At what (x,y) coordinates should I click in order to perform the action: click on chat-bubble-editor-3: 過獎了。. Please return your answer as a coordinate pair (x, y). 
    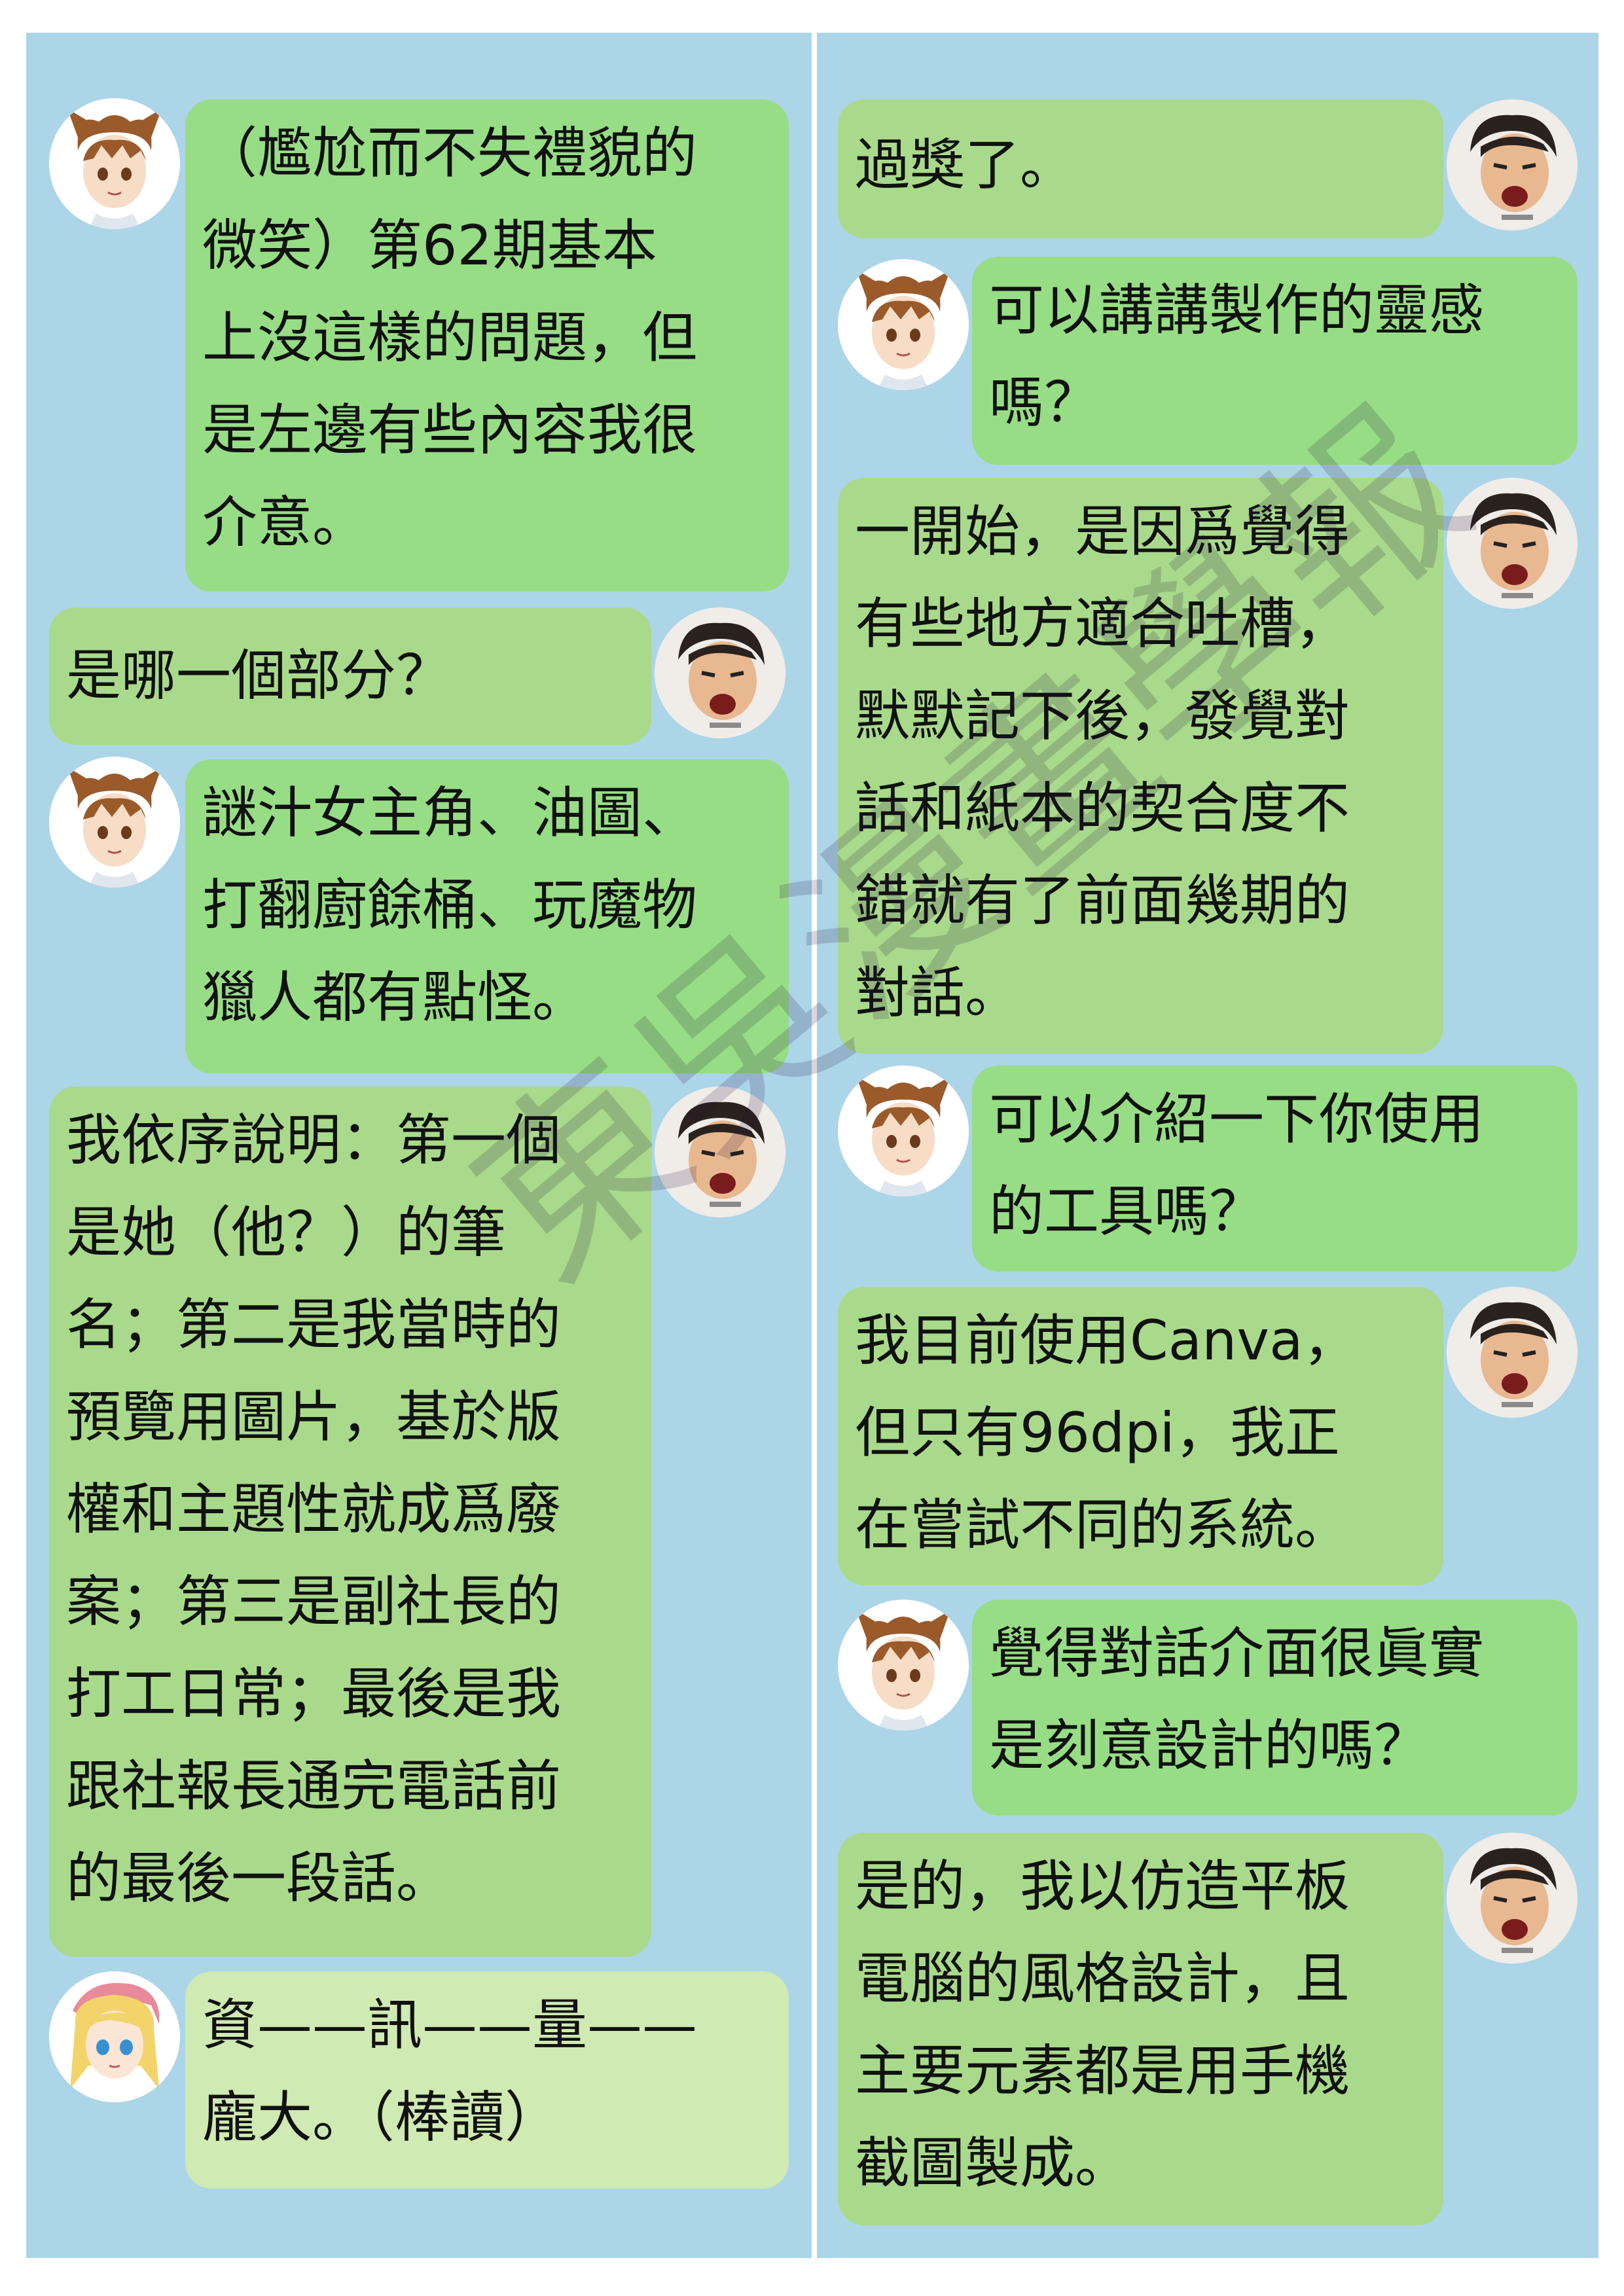
    Looking at the image, I should click on (1140, 168).